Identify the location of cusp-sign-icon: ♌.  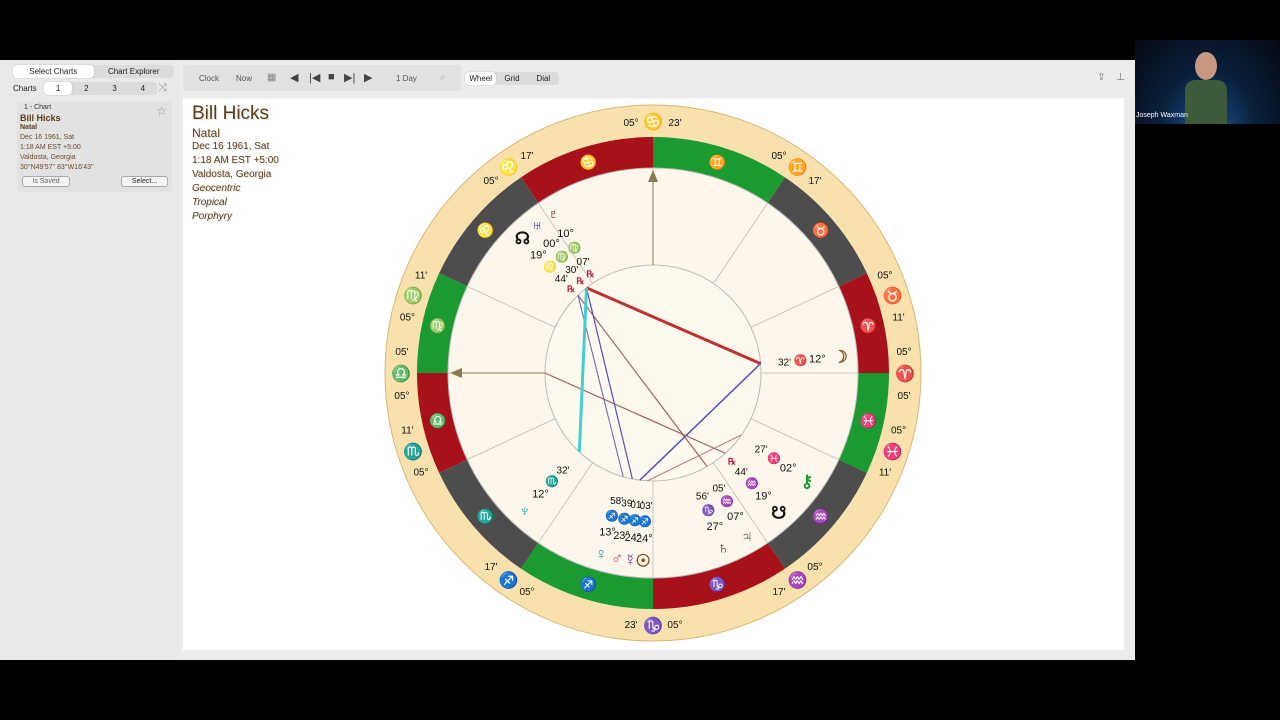
(508, 167).